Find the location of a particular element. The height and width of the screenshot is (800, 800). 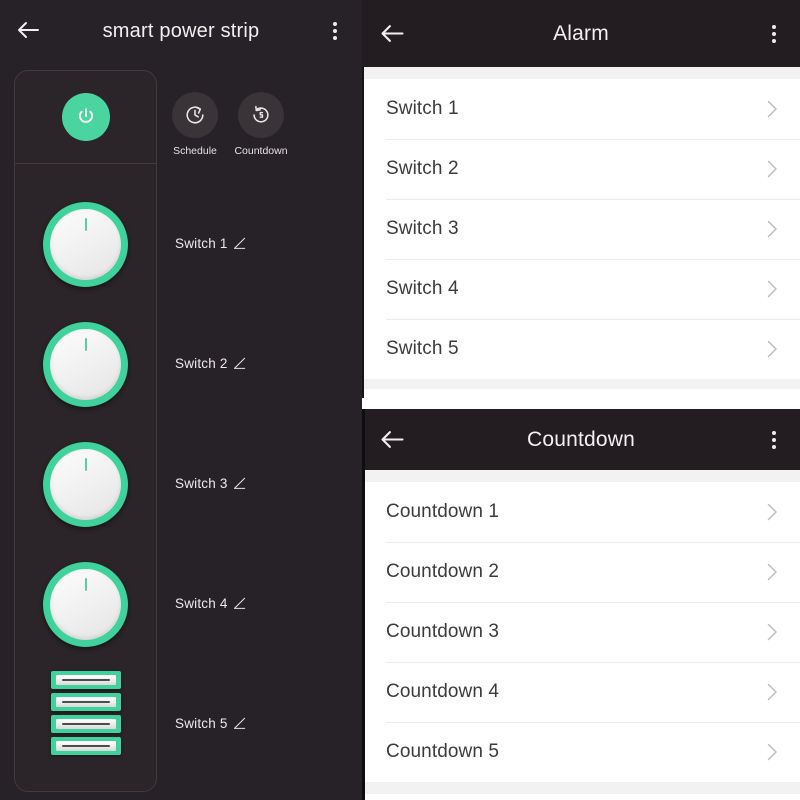

list-item: Switch 2 is located at coordinates (581, 169).